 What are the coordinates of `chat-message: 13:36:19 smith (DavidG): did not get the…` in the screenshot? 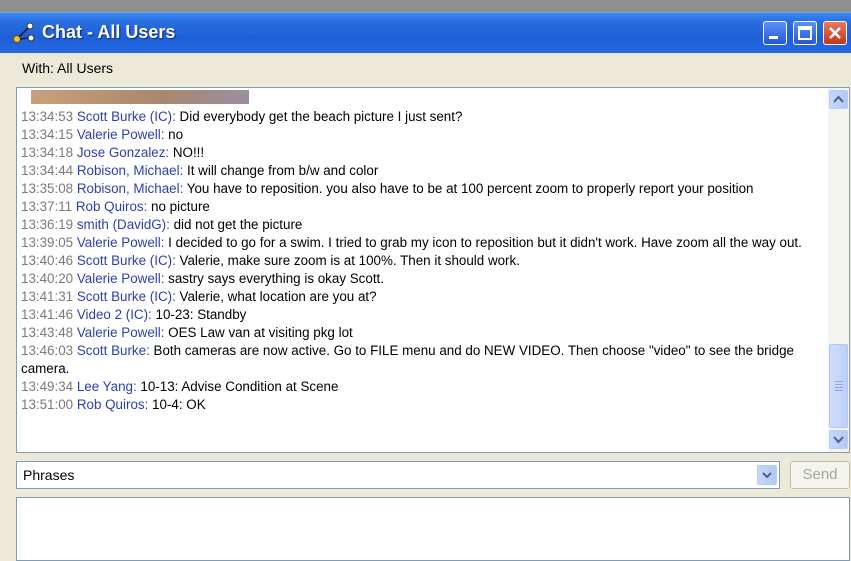 It's located at (424, 225).